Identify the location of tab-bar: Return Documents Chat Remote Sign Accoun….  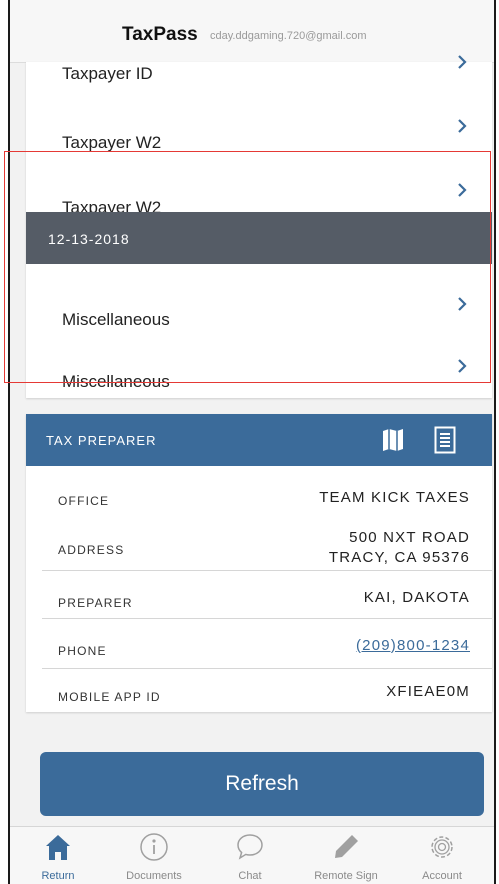
(252, 855).